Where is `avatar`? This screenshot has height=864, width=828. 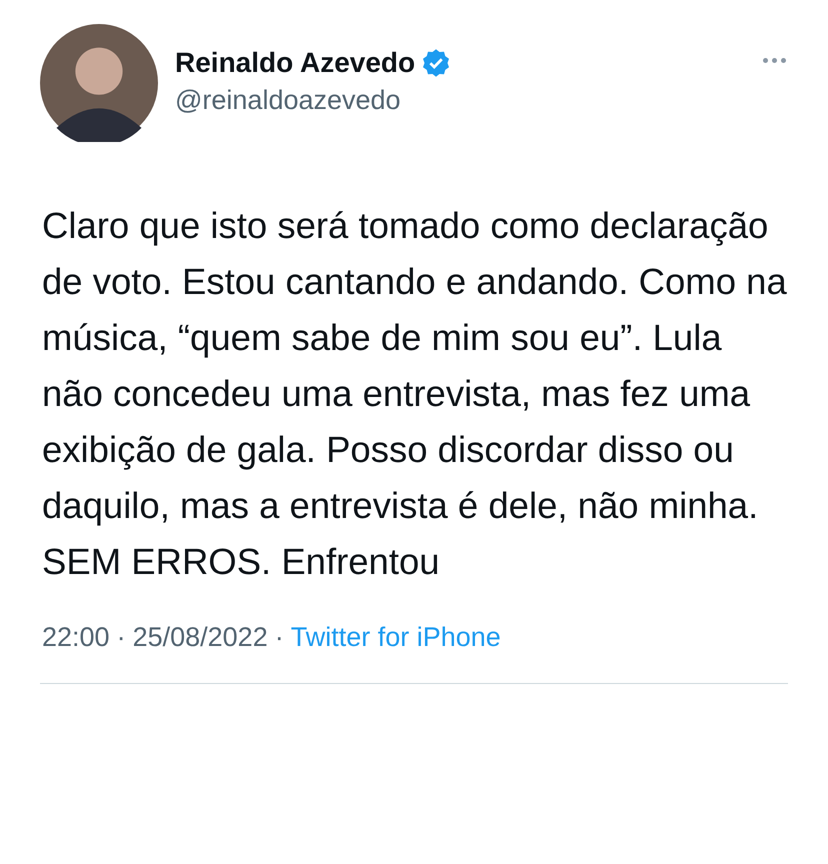 avatar is located at coordinates (99, 83).